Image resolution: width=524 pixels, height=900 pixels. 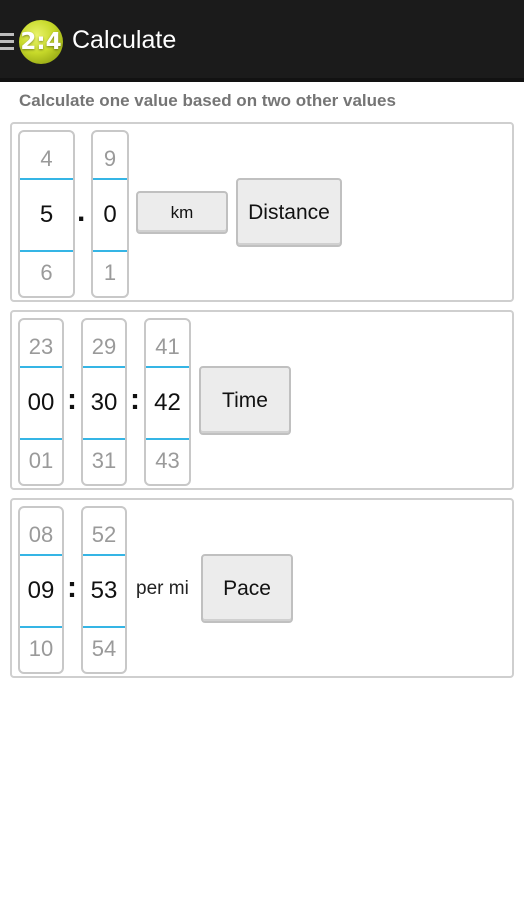 I want to click on picker-prev-value: 23, so click(x=41, y=347).